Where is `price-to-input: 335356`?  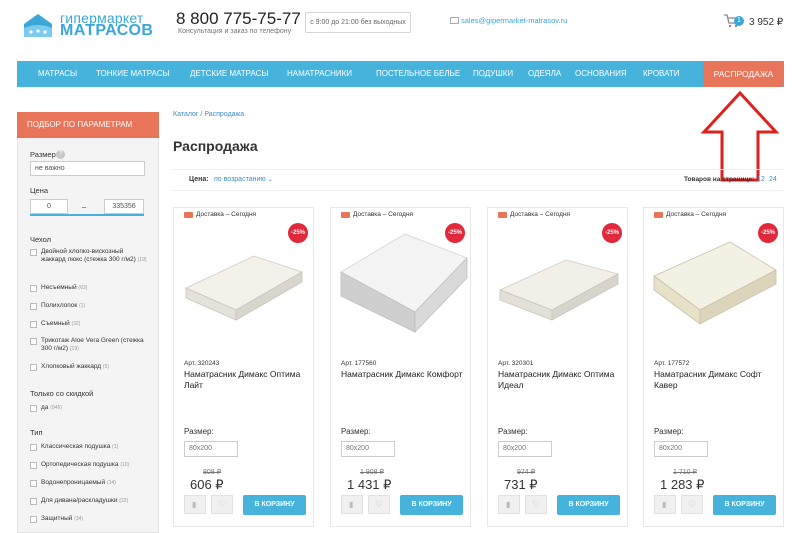 price-to-input: 335356 is located at coordinates (124, 206).